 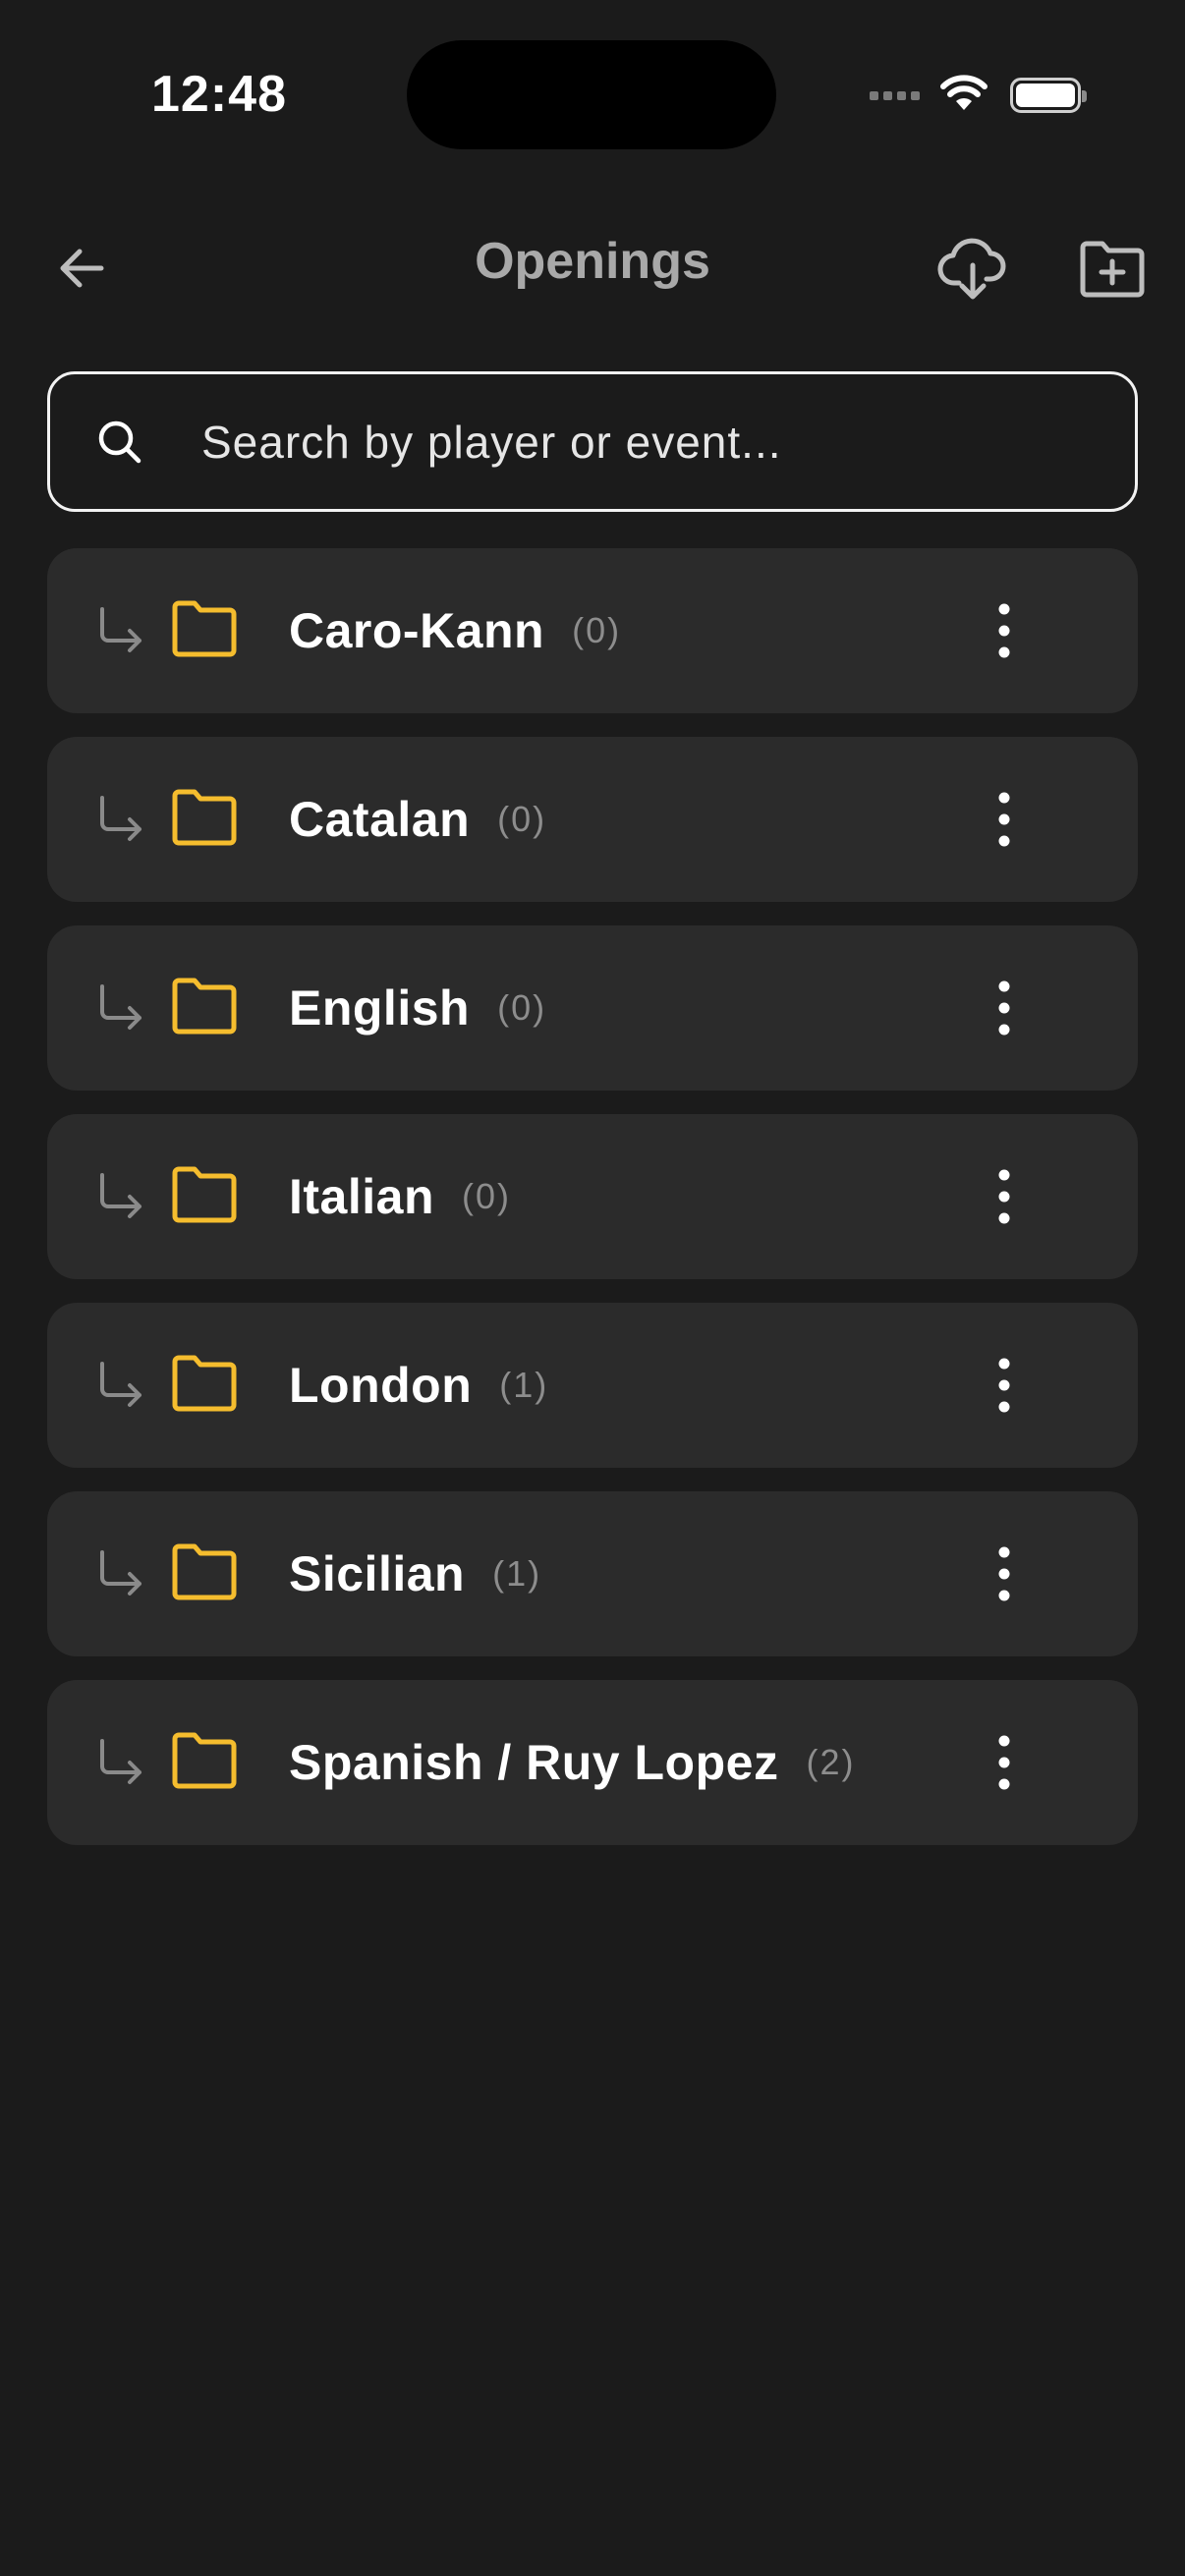 What do you see at coordinates (592, 1196) in the screenshot?
I see `folder-row-italian: Italian (0)` at bounding box center [592, 1196].